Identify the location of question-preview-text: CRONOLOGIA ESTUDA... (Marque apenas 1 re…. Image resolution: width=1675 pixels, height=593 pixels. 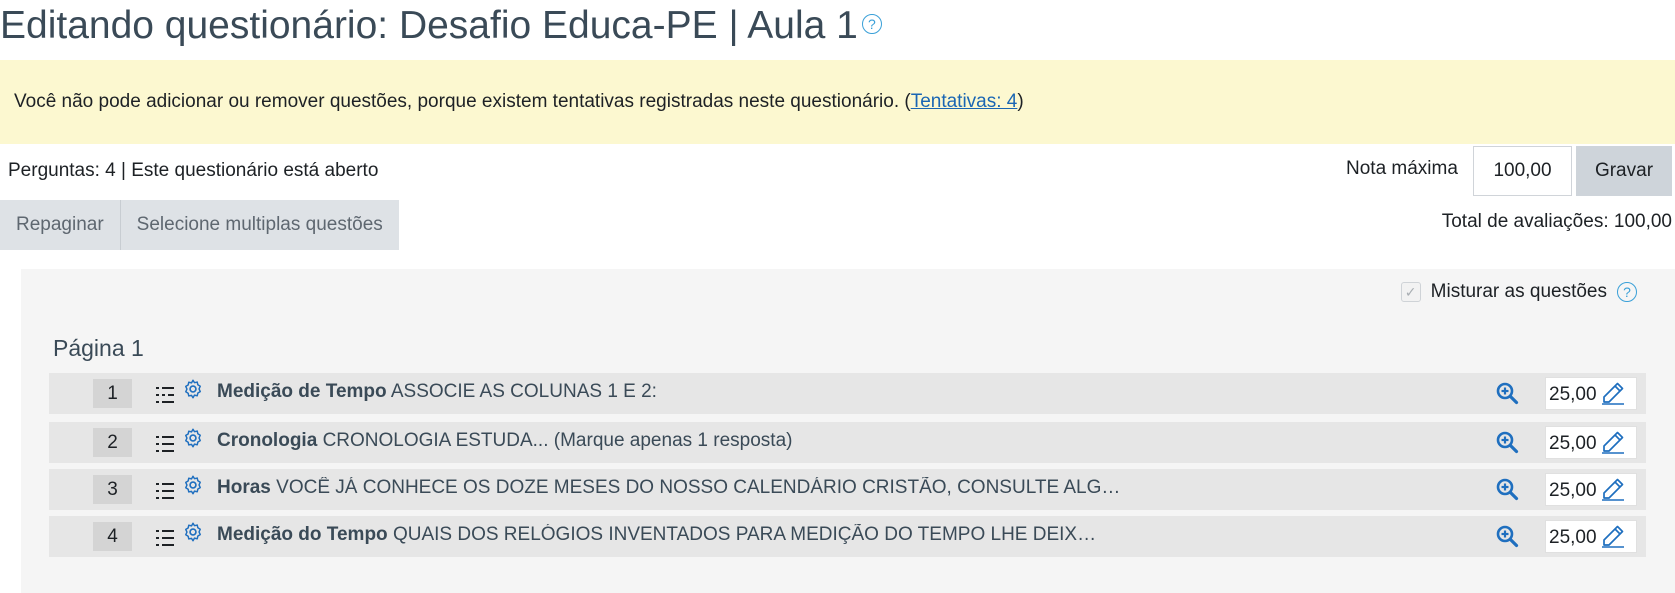
(557, 440).